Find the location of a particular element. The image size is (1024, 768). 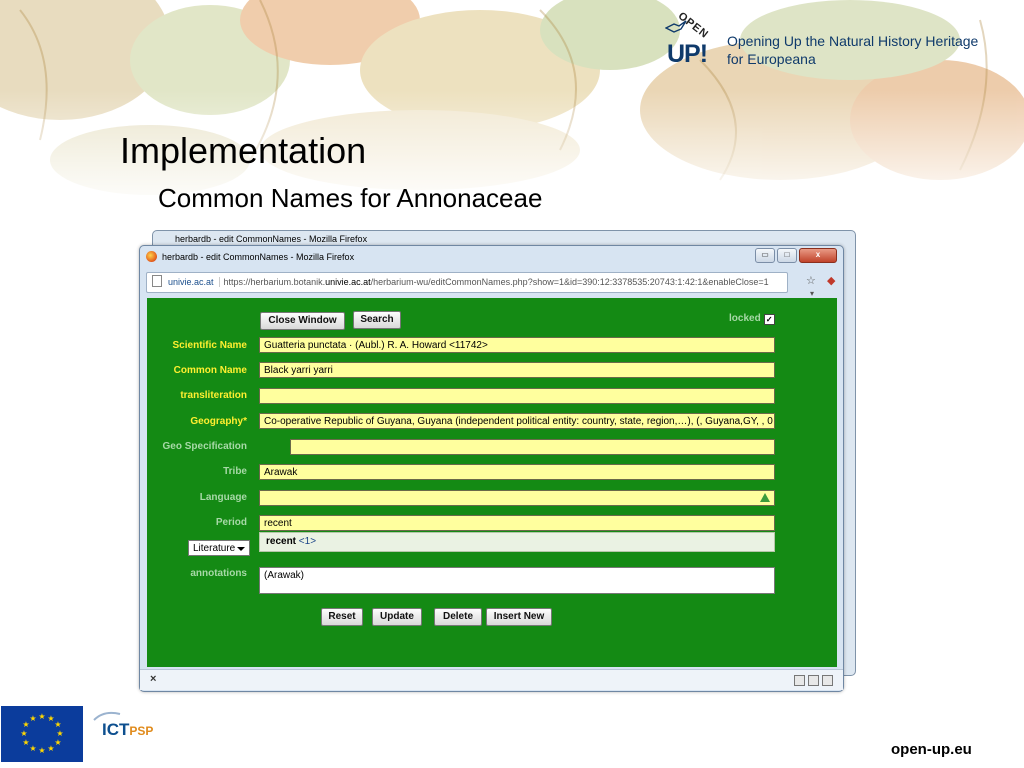

dropdown-arrow-icon is located at coordinates (241, 549).